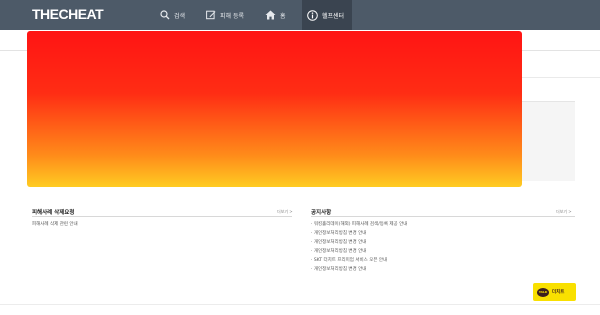  What do you see at coordinates (180, 16) in the screenshot?
I see `nav-search-label: 검색` at bounding box center [180, 16].